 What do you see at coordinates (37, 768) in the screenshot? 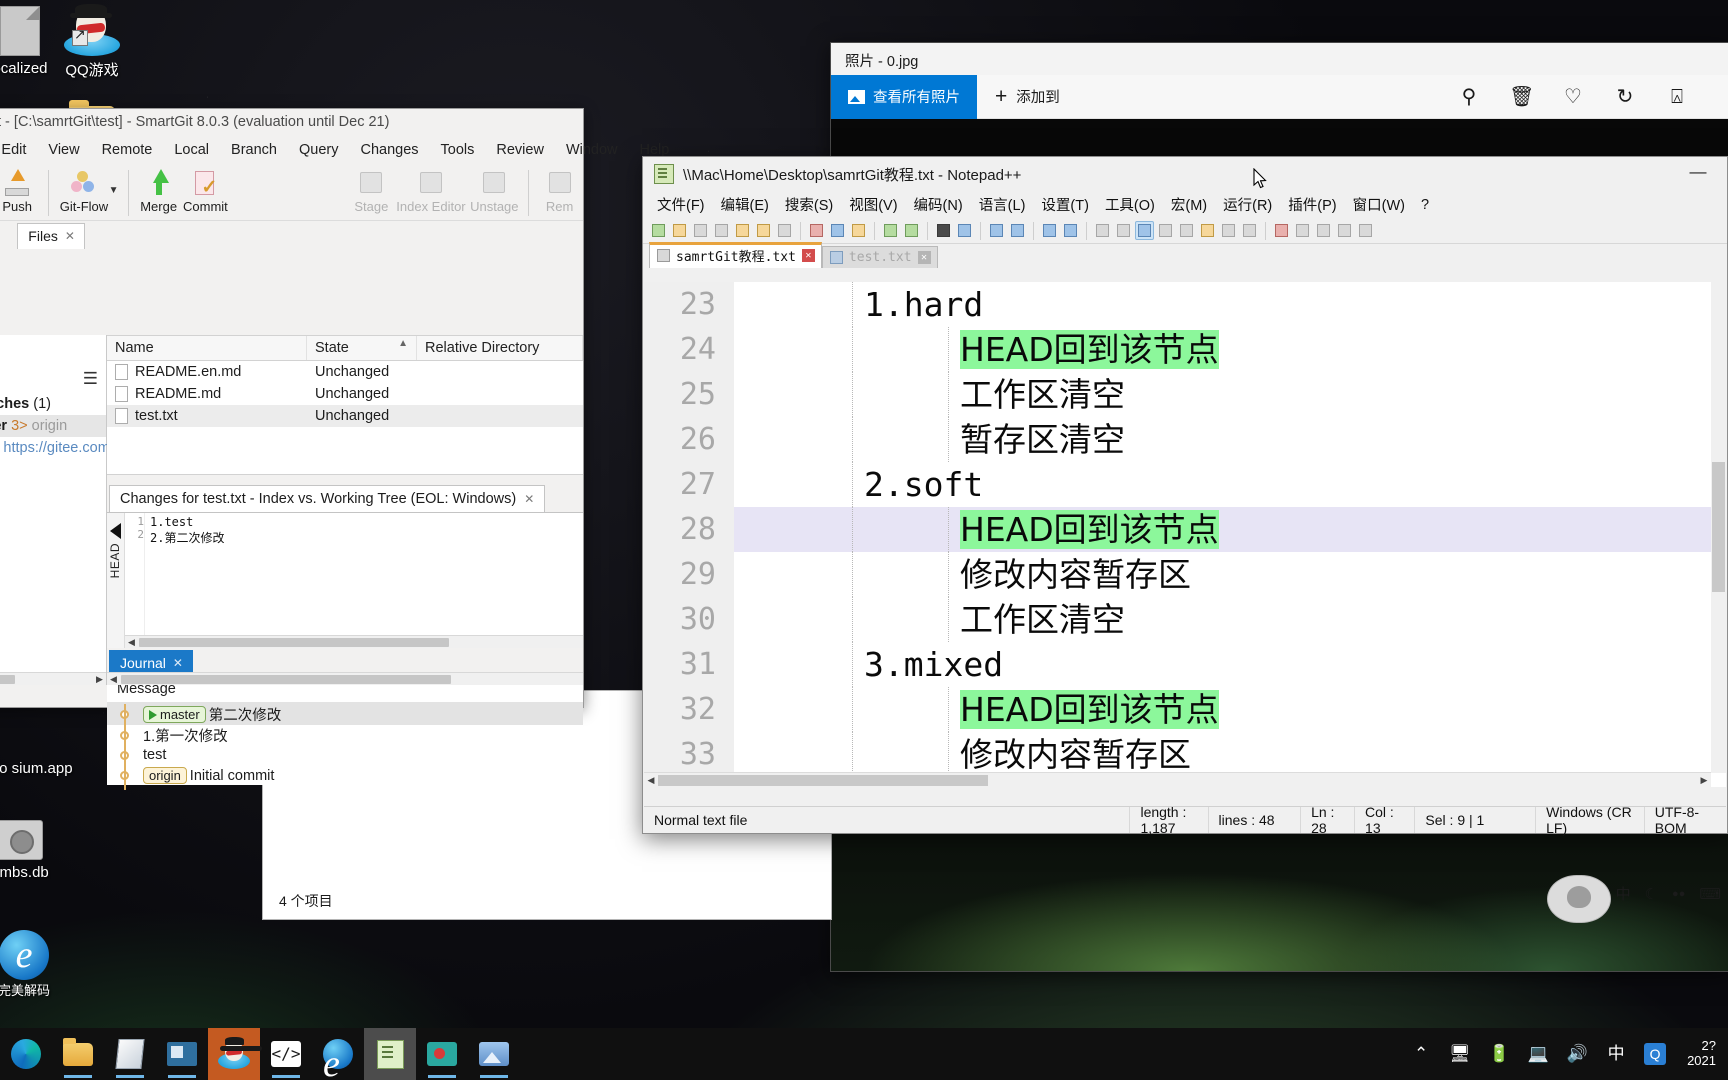
I see `desktop-icon-discosium: Disco sium.app` at bounding box center [37, 768].